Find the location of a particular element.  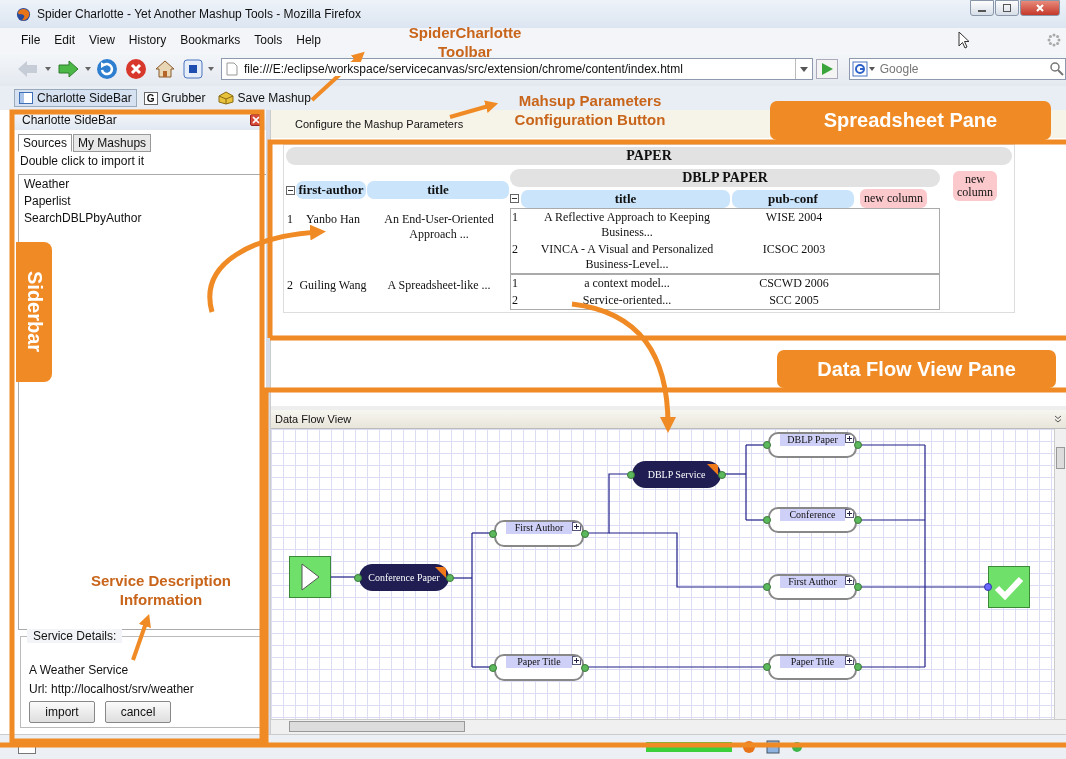

maximize-button is located at coordinates (1007, 8).